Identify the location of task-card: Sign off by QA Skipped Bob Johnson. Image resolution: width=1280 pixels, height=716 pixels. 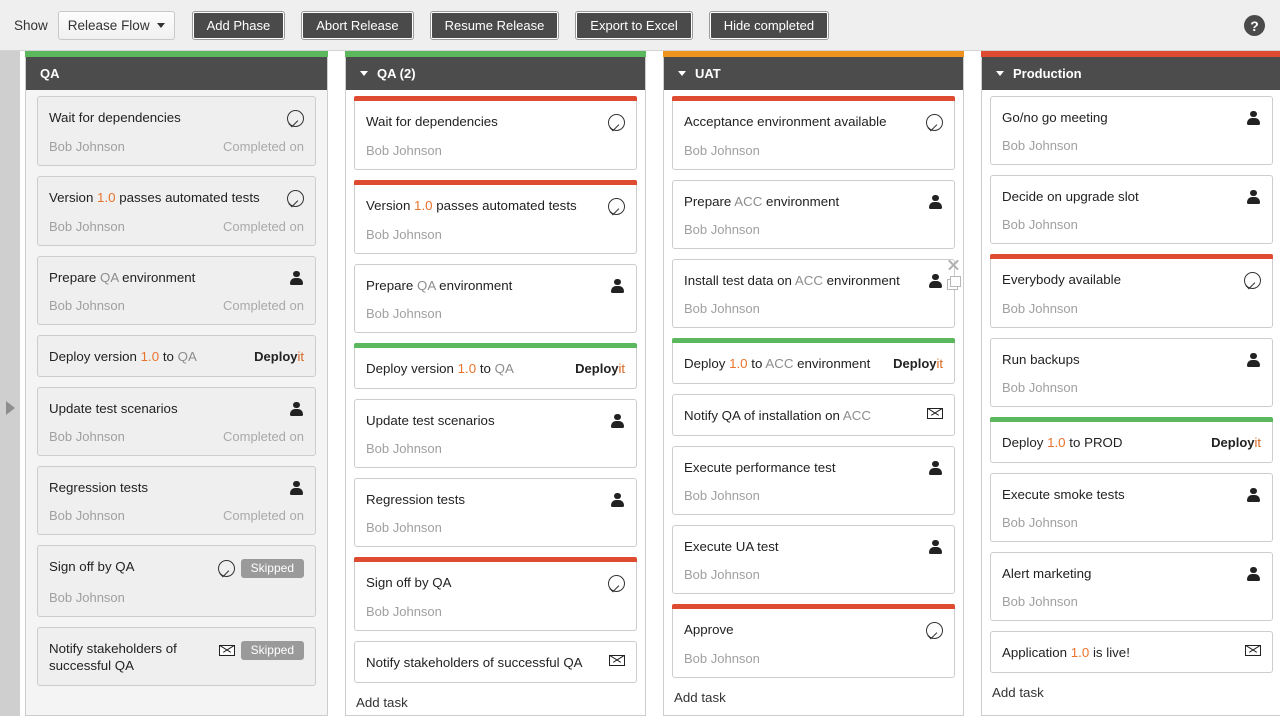
(176, 581).